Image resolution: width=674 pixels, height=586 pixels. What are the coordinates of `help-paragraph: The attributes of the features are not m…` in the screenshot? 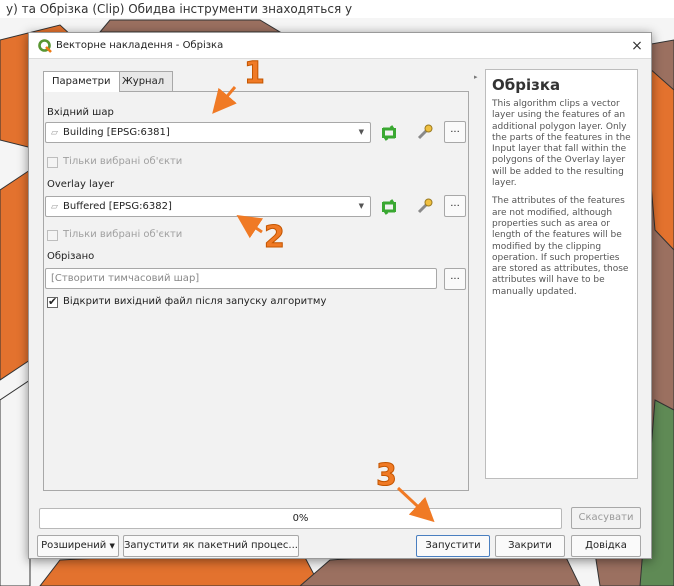 It's located at (560, 246).